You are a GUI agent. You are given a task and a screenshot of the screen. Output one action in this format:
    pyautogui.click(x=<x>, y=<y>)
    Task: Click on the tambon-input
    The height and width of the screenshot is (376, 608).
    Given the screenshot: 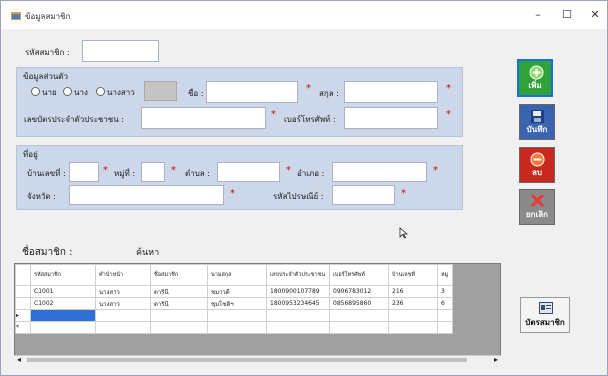 What is the action you would take?
    pyautogui.click(x=248, y=172)
    